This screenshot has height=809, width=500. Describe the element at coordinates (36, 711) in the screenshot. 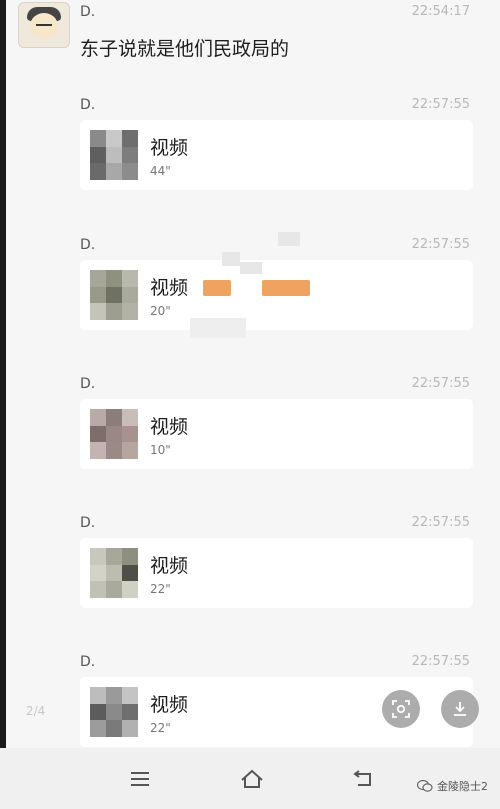

I see `page-indicator: 2/4` at that location.